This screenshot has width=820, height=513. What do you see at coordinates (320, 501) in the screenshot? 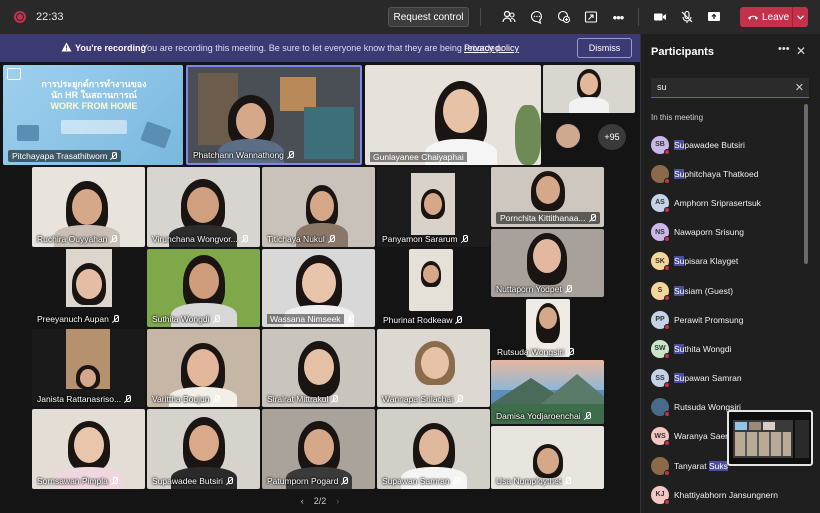
I see `page-indicator: 2/2` at bounding box center [320, 501].